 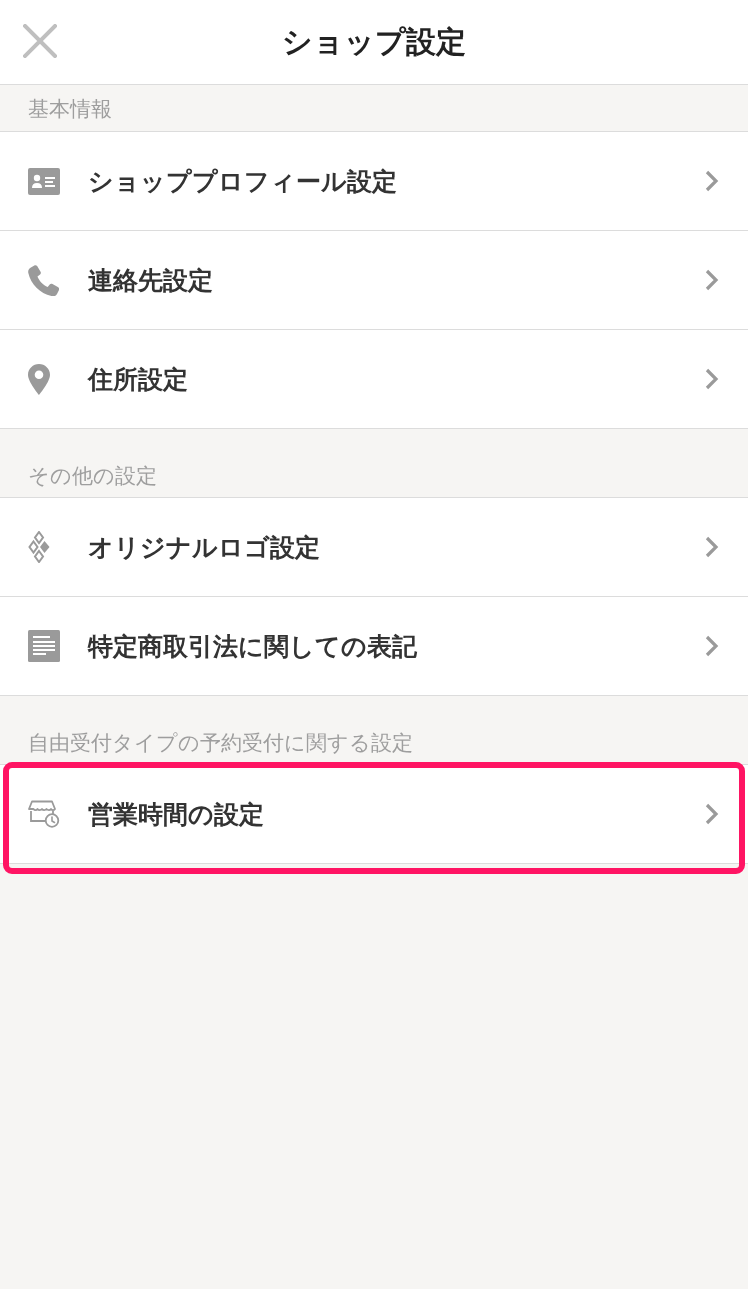 What do you see at coordinates (204, 547) in the screenshot?
I see `row-label: オリジナルロゴ設定` at bounding box center [204, 547].